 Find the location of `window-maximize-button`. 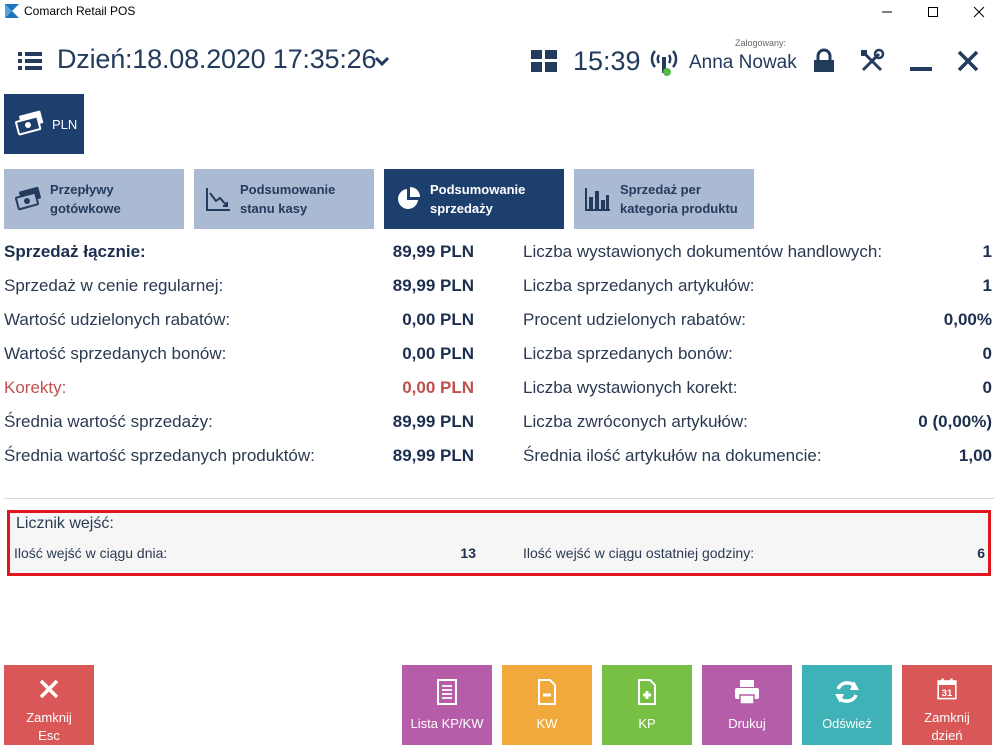

window-maximize-button is located at coordinates (933, 12).